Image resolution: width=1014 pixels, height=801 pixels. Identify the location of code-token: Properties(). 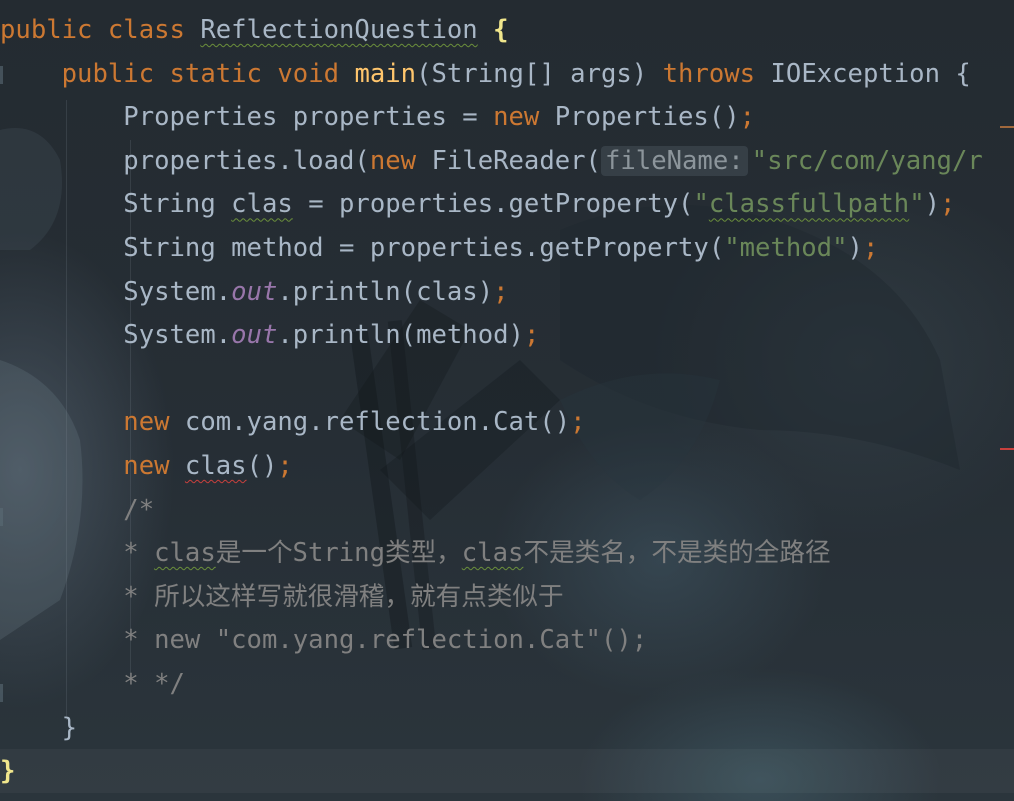
(647, 117).